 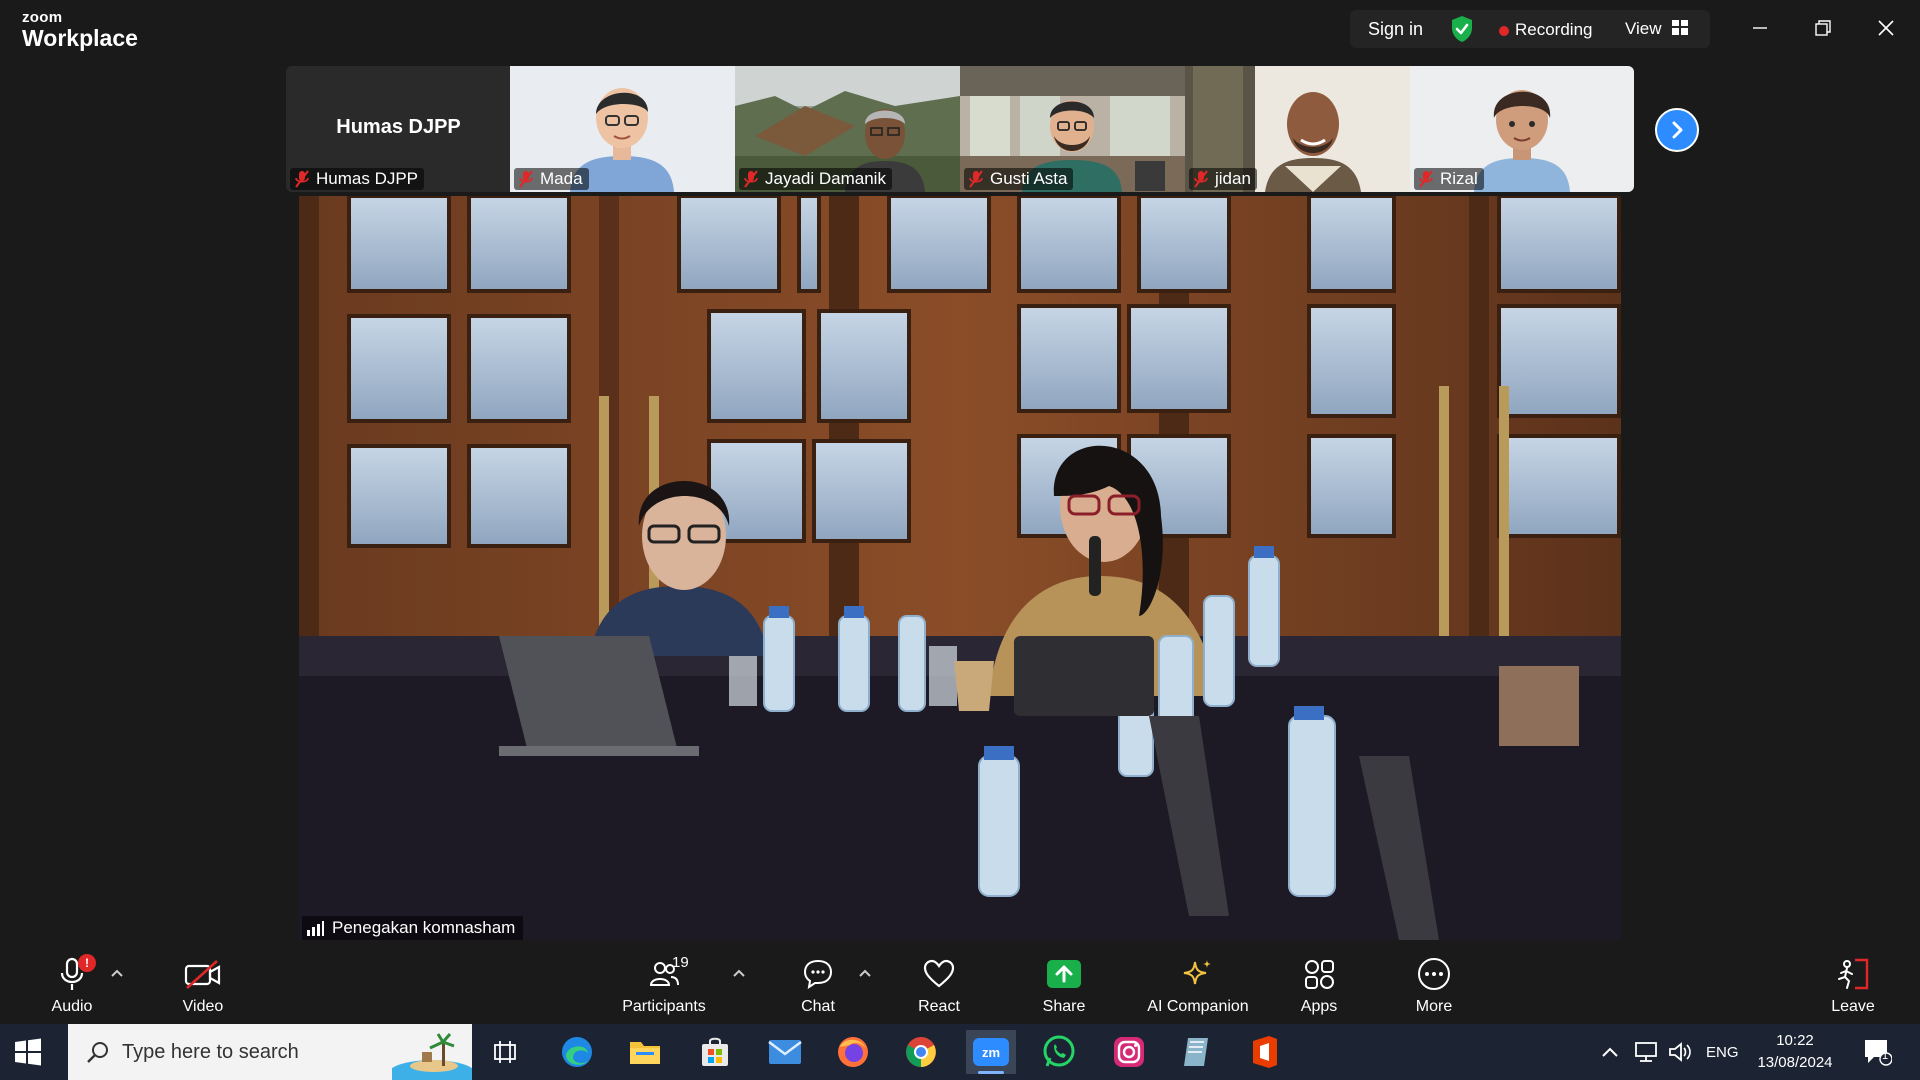 What do you see at coordinates (1297, 129) in the screenshot?
I see `participant-tile: jidan` at bounding box center [1297, 129].